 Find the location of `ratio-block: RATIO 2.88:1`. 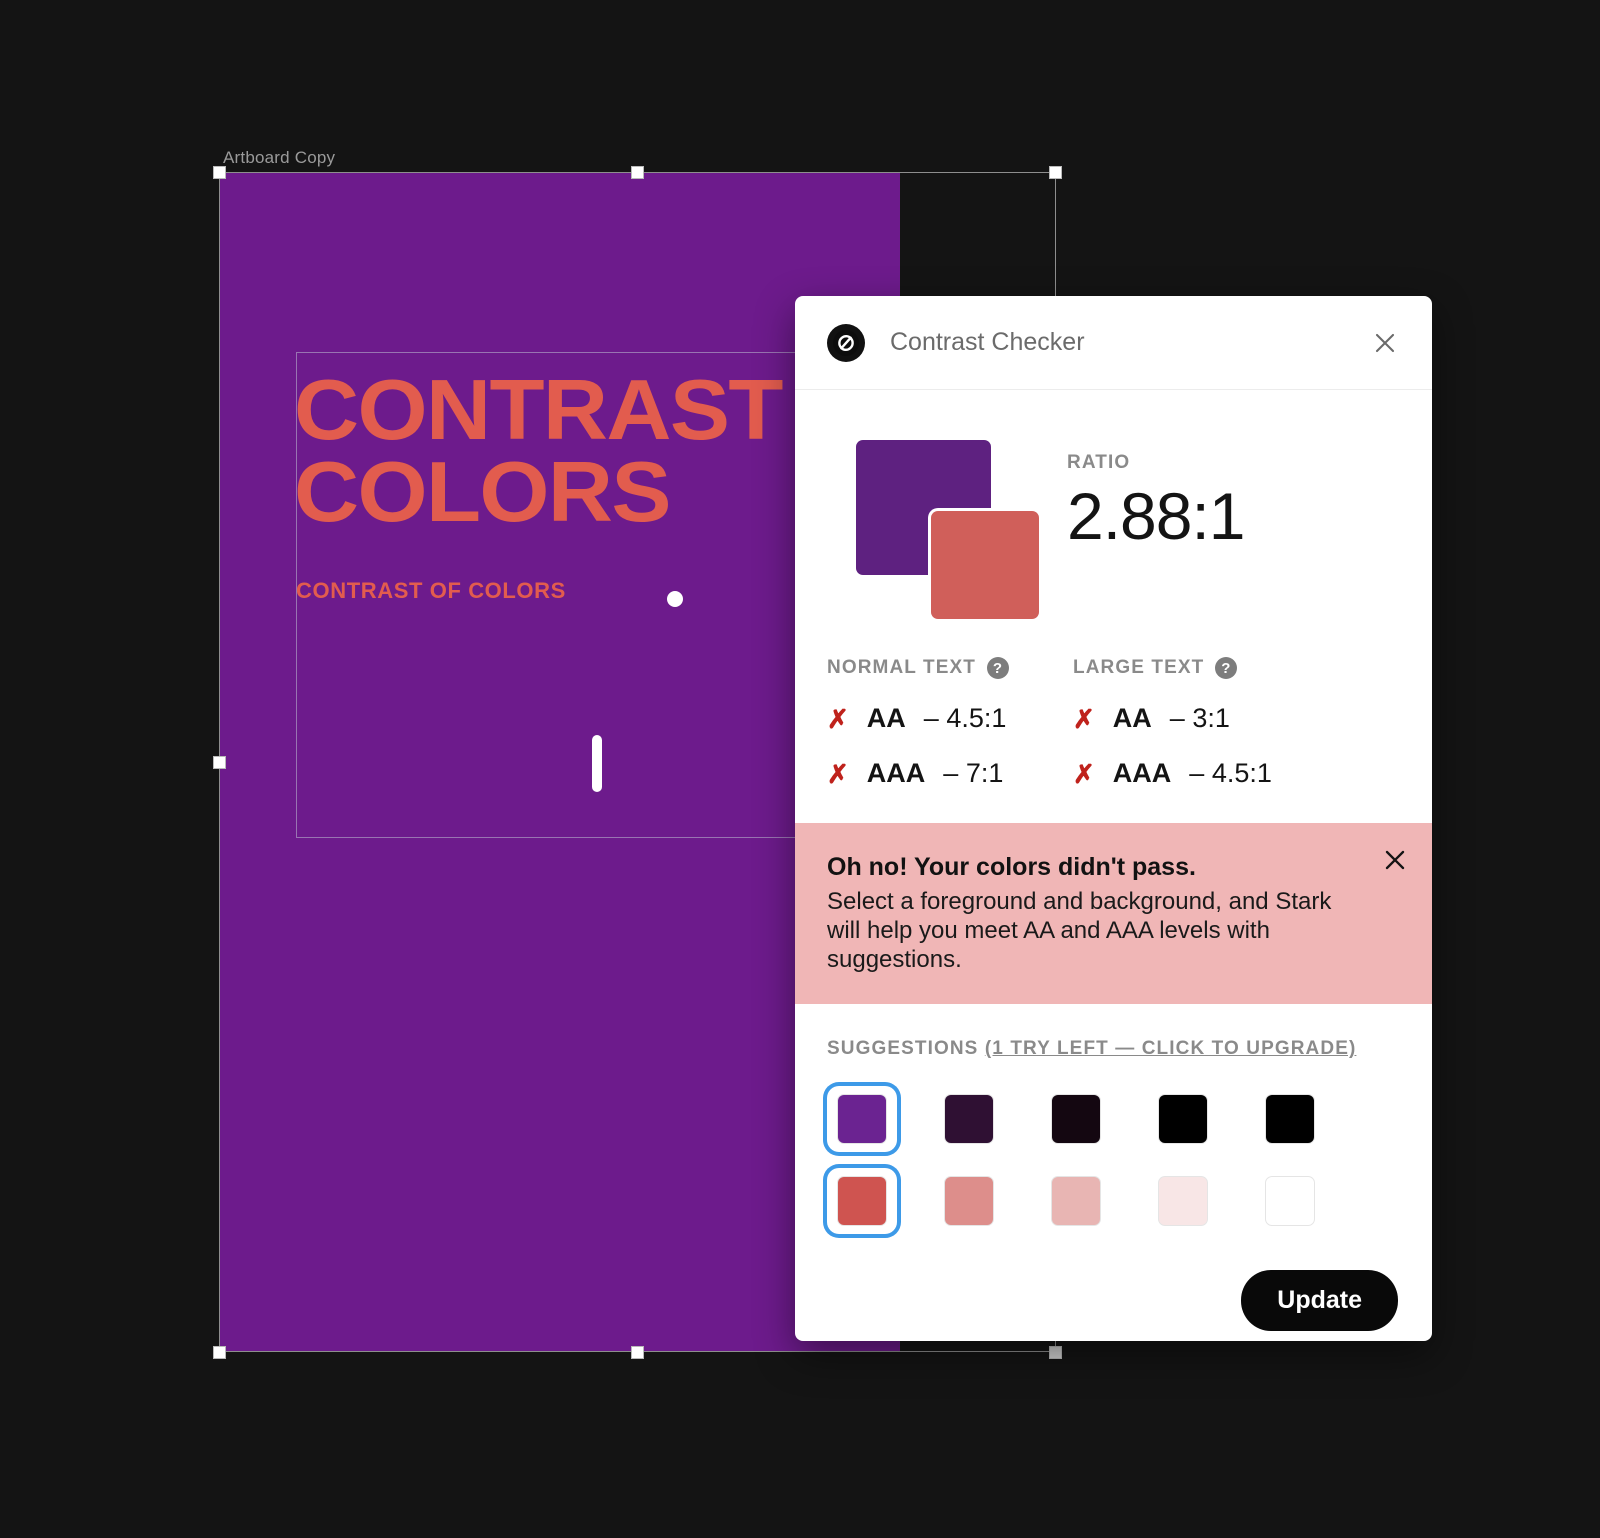

ratio-block: RATIO 2.88:1 is located at coordinates (1156, 532).